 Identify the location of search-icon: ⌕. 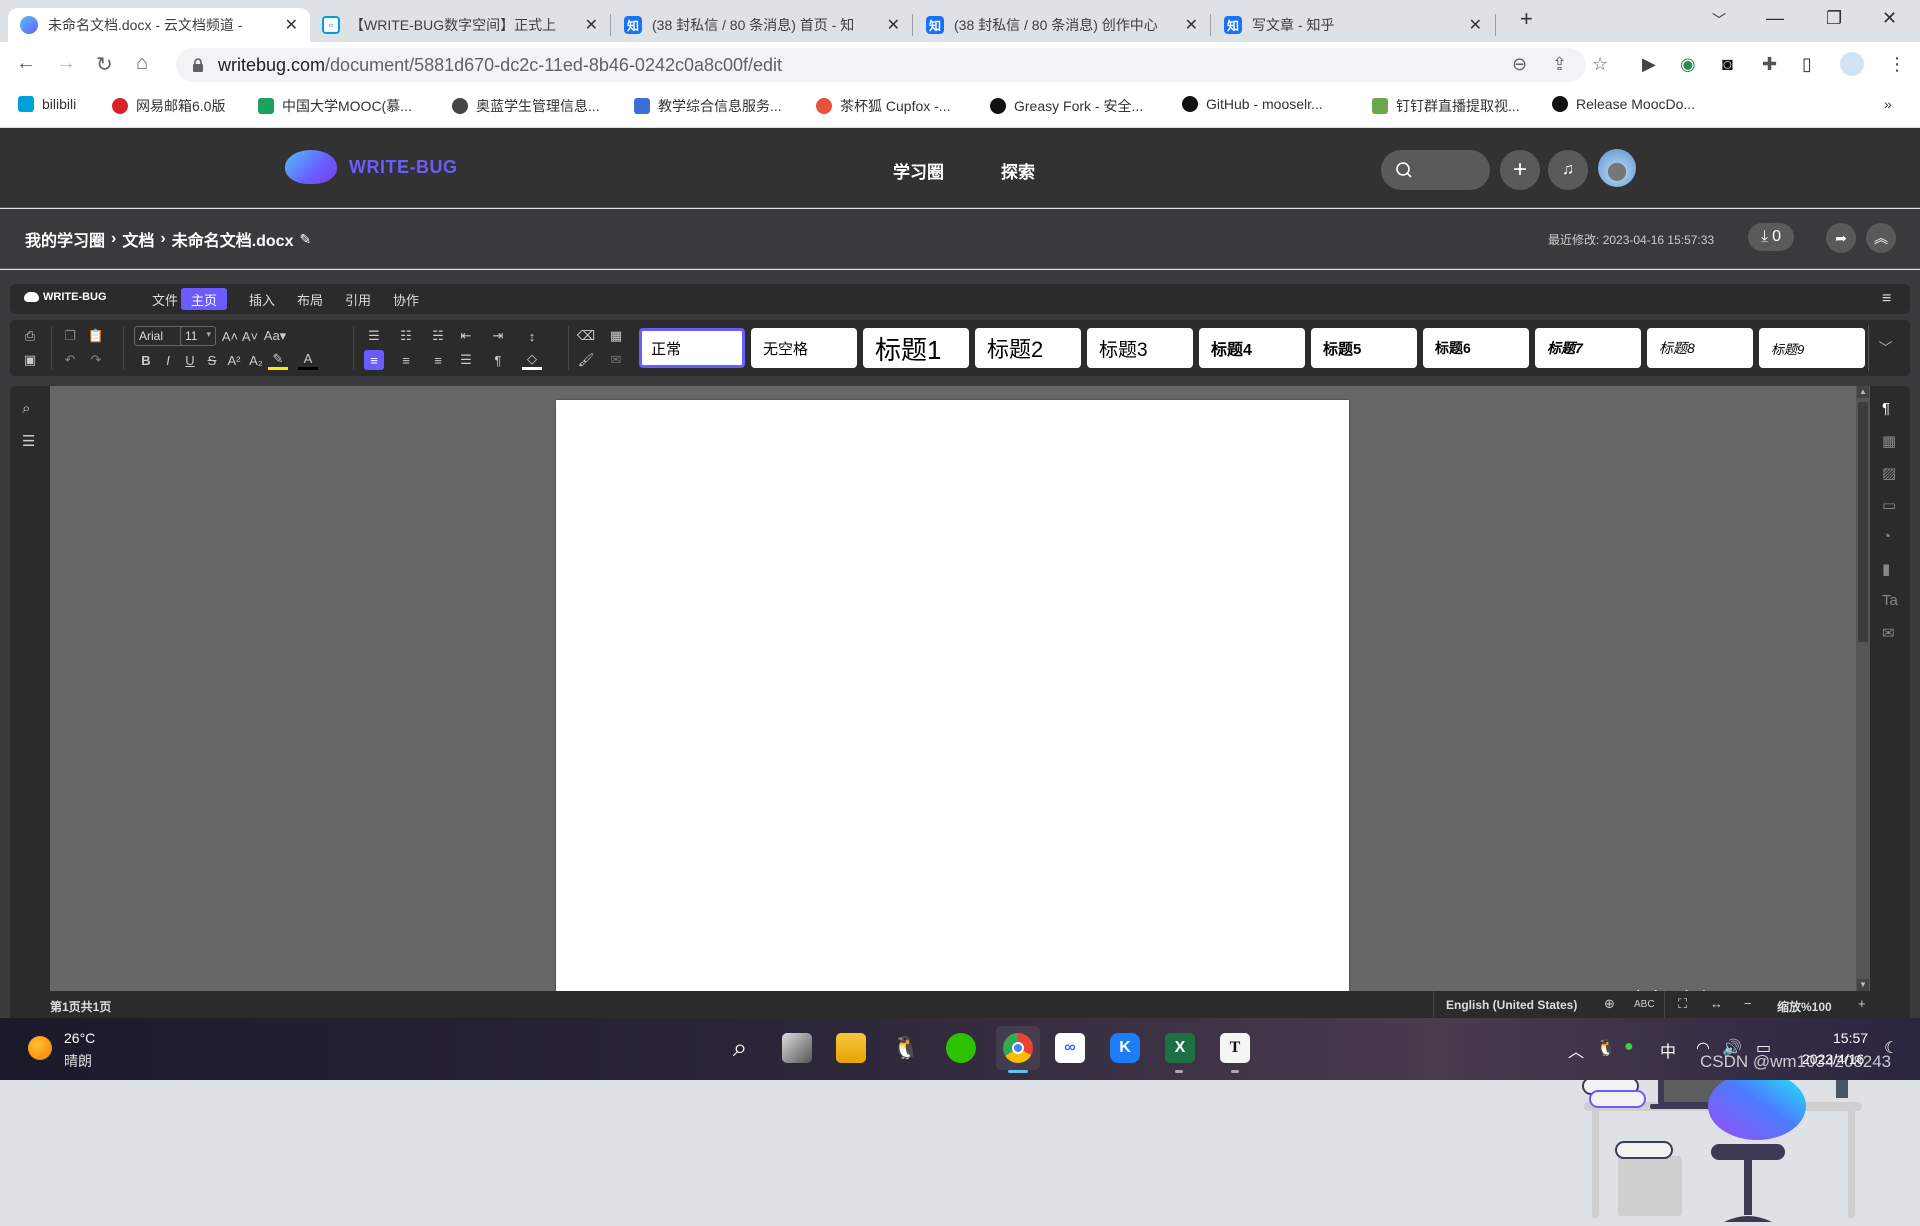
(26, 408).